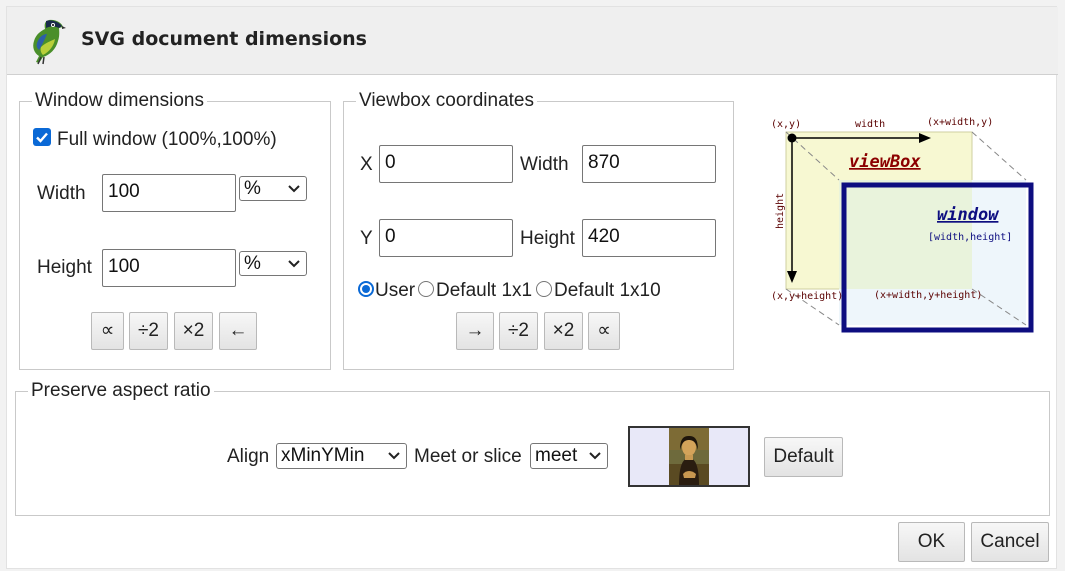 This screenshot has height=571, width=1065. What do you see at coordinates (248, 456) in the screenshot?
I see `align-label: Align` at bounding box center [248, 456].